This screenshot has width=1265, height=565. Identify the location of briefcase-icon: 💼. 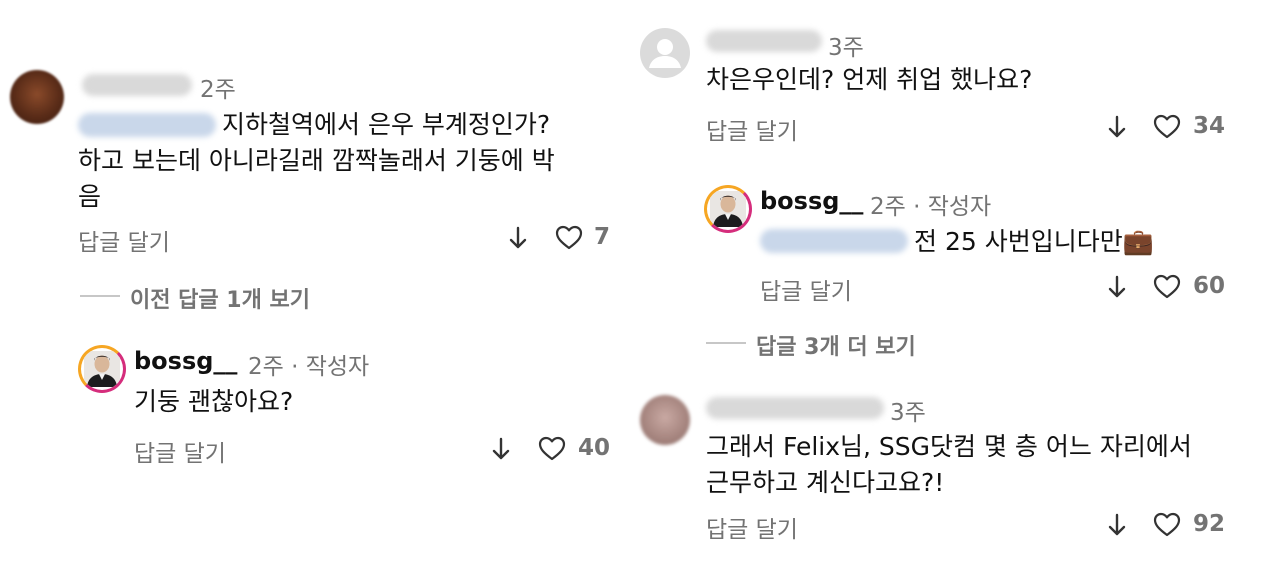
(1138, 241).